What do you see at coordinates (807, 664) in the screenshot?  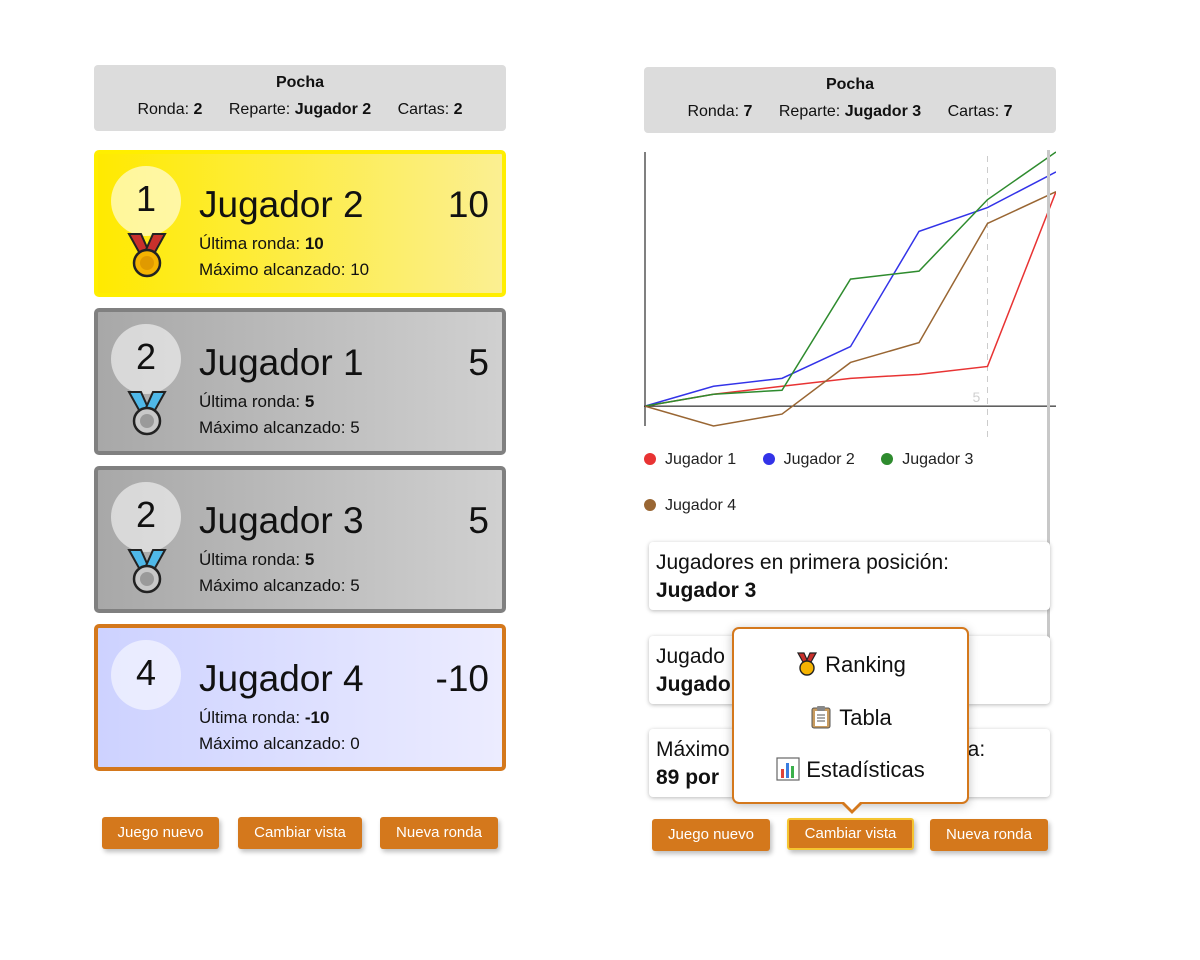 I see `medal-icon` at bounding box center [807, 664].